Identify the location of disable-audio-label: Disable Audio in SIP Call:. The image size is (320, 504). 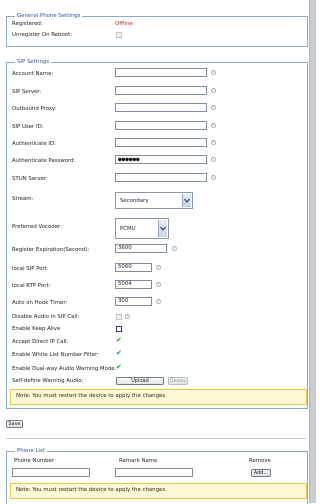
(46, 317).